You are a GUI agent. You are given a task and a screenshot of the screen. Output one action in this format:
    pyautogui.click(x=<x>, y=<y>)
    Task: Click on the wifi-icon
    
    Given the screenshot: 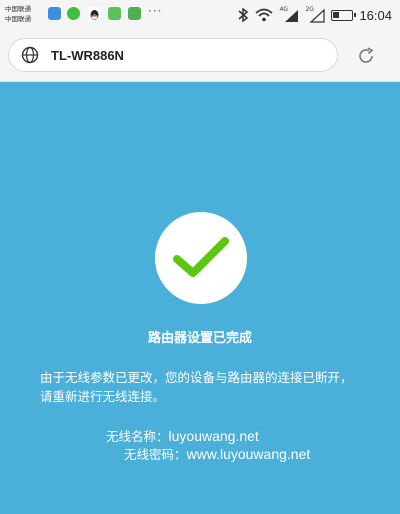 What is the action you would take?
    pyautogui.click(x=264, y=15)
    